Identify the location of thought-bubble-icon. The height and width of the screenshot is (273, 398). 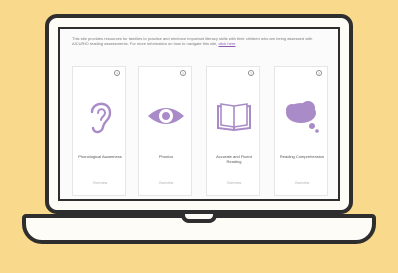
(302, 117).